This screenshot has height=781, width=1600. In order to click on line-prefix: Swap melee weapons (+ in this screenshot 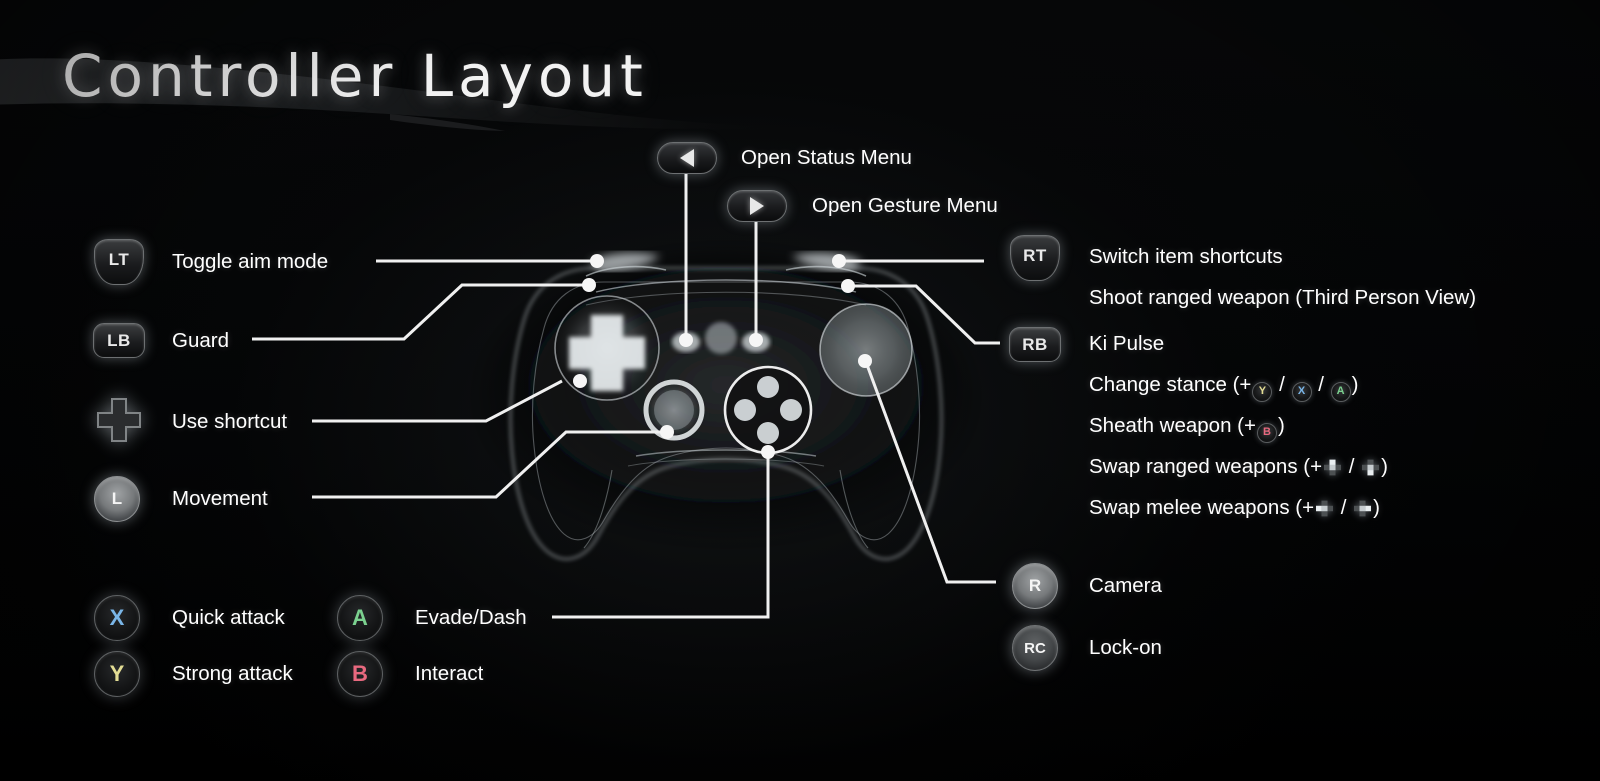, I will do `click(1202, 507)`.